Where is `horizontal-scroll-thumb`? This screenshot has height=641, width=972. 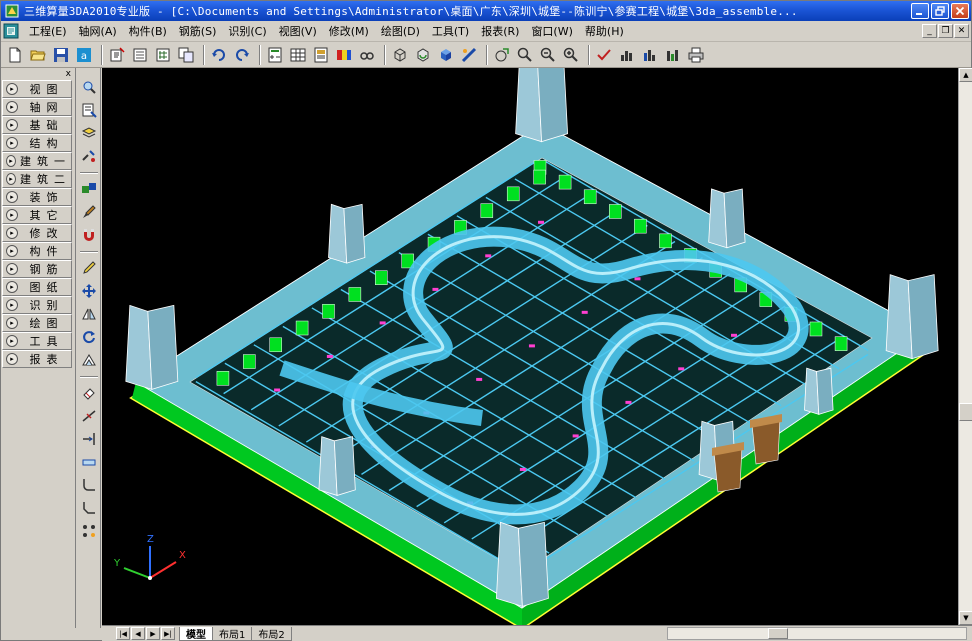
horizontal-scroll-thumb is located at coordinates (778, 633).